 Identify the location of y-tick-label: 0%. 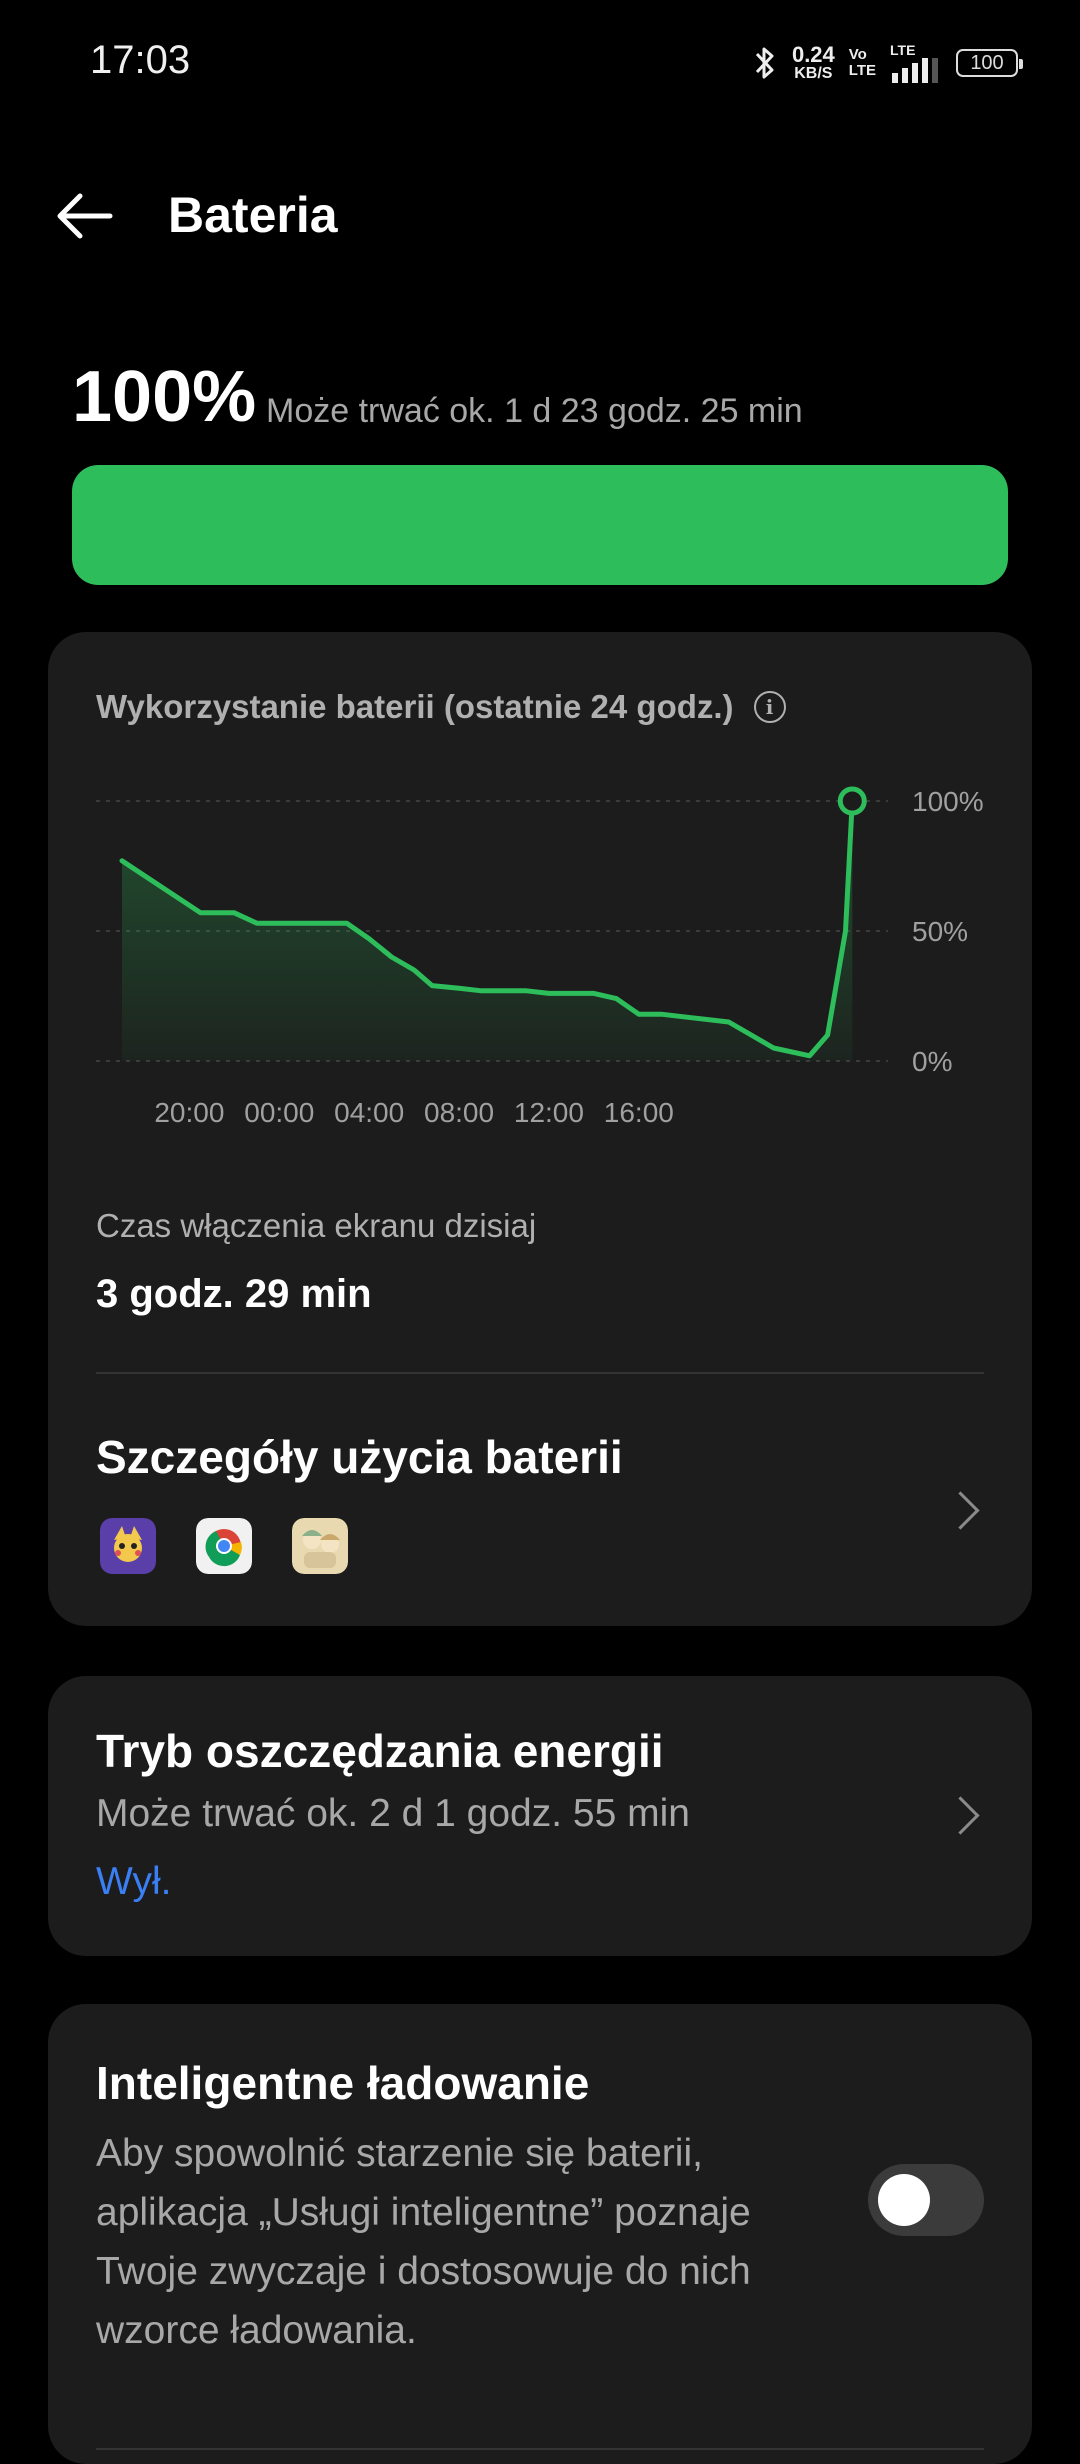
(932, 1061).